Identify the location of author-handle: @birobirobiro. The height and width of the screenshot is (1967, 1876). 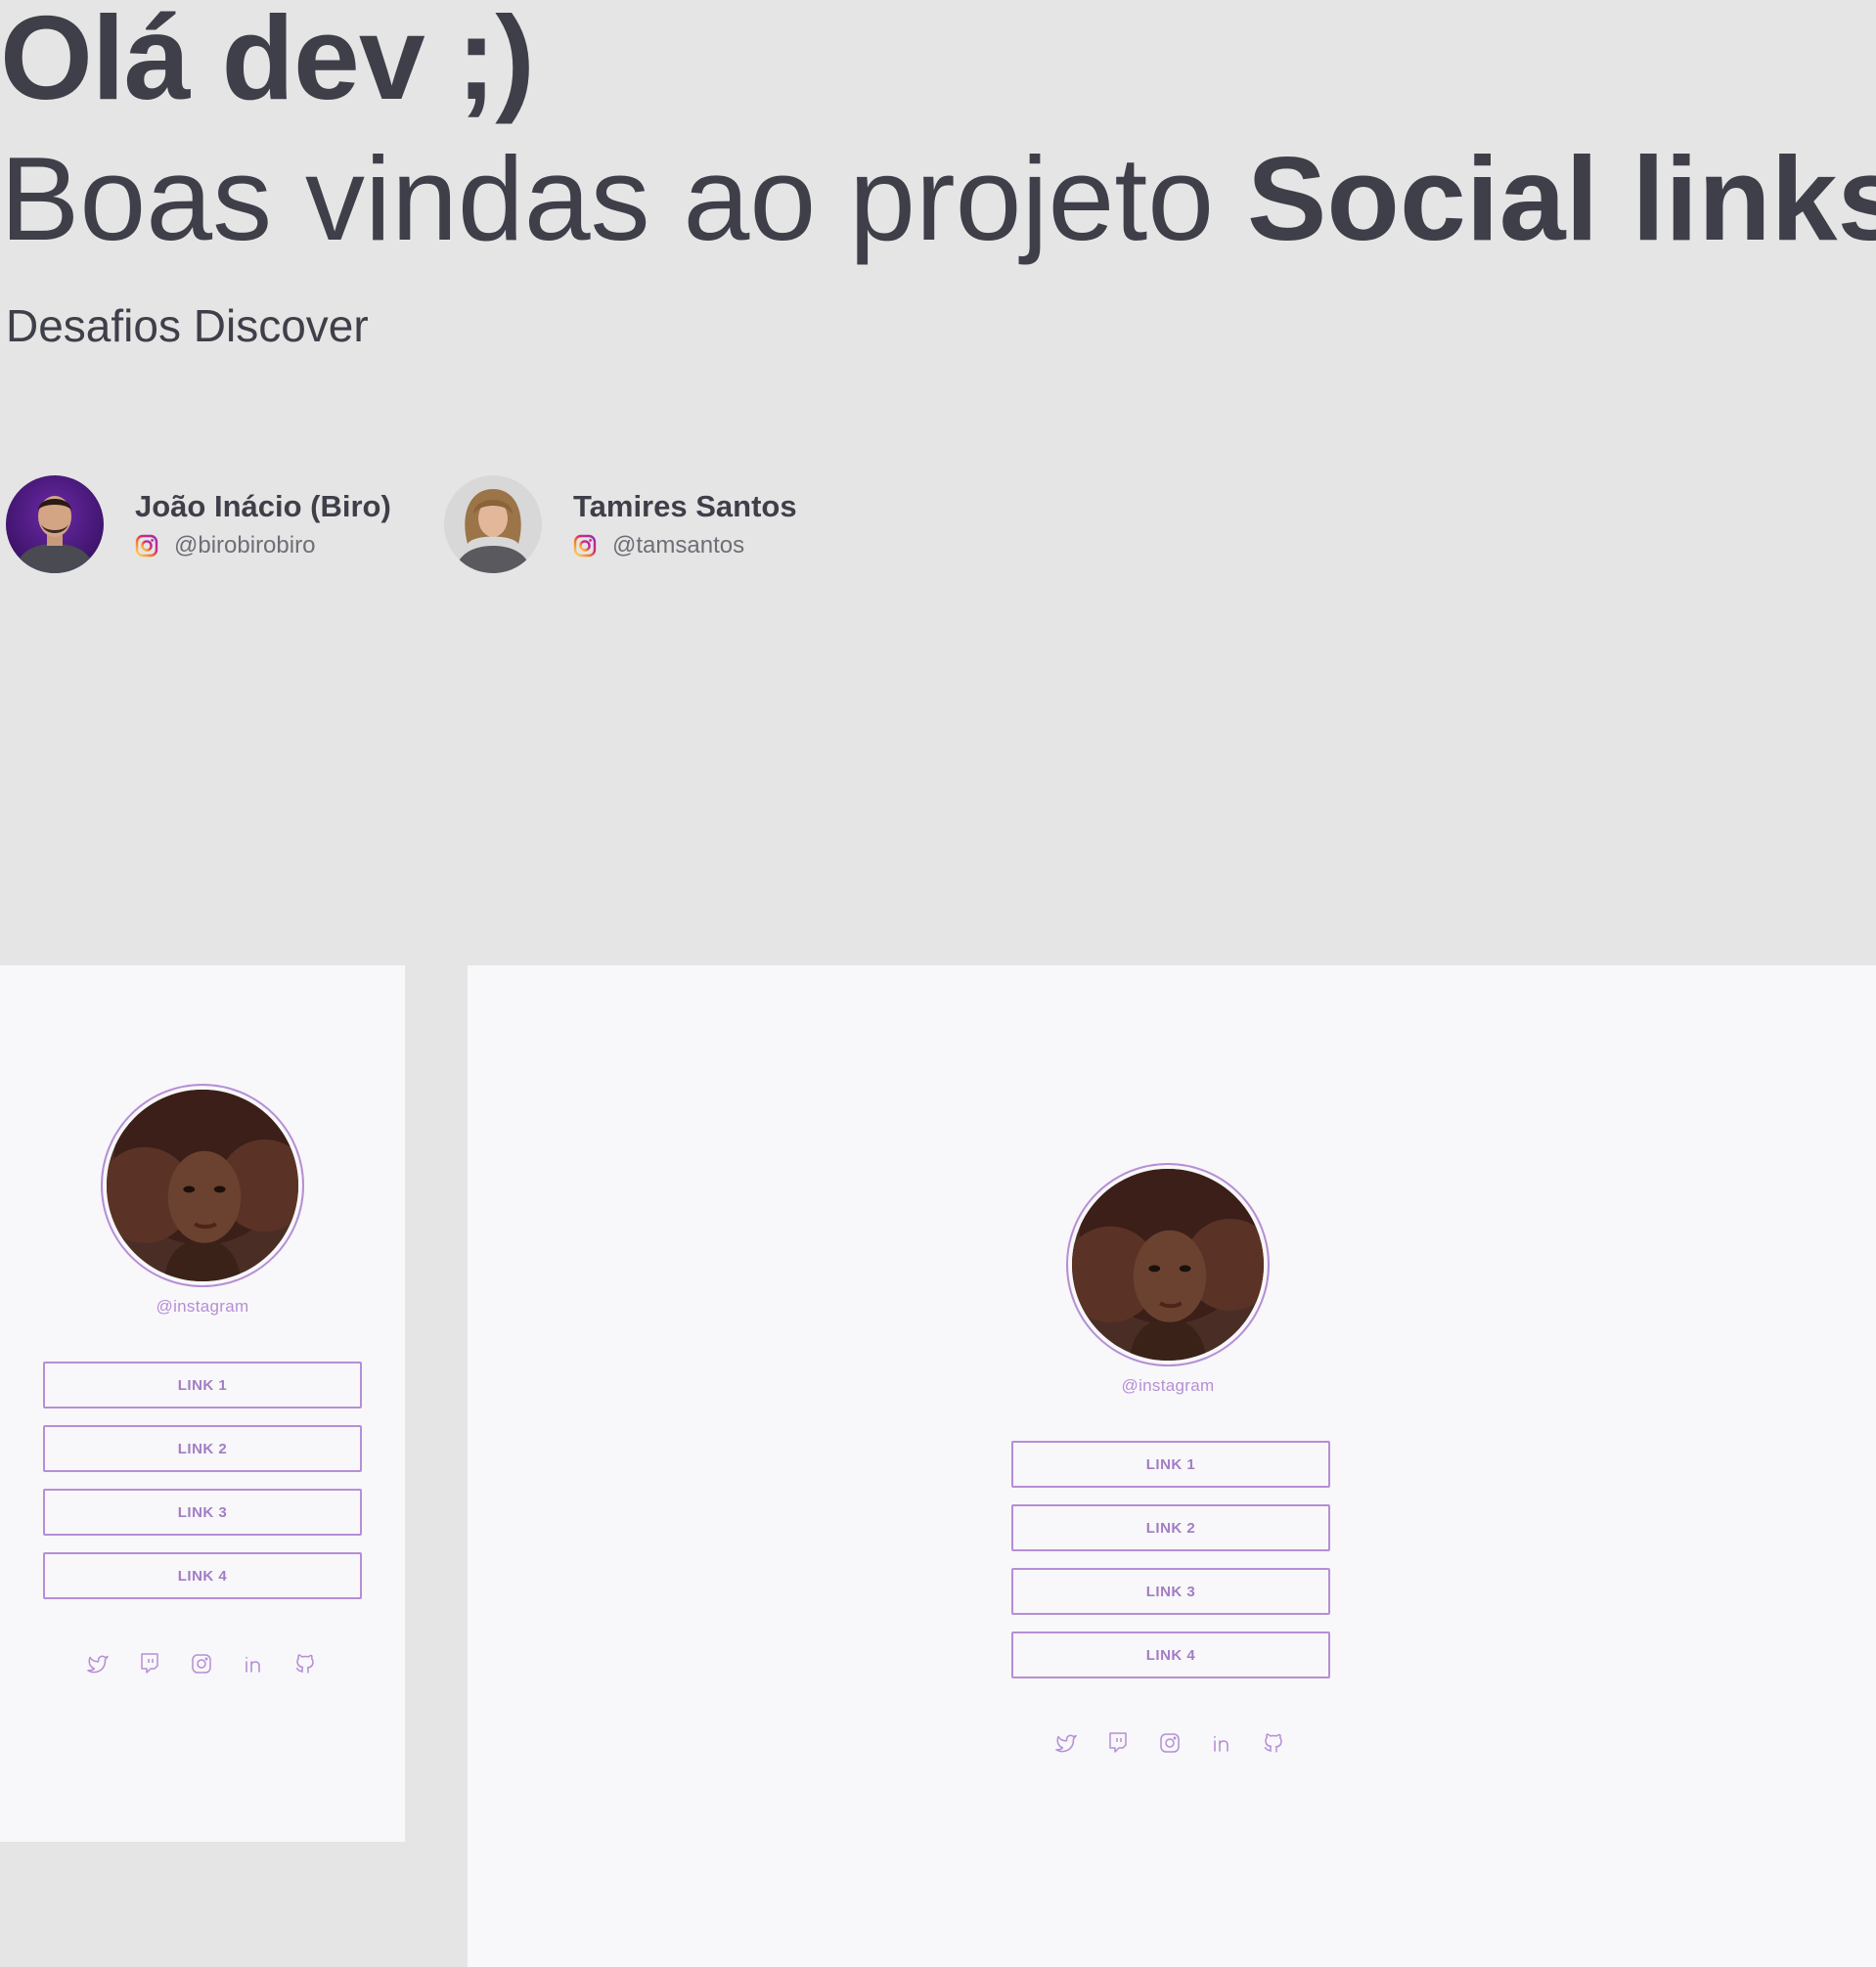
(244, 545).